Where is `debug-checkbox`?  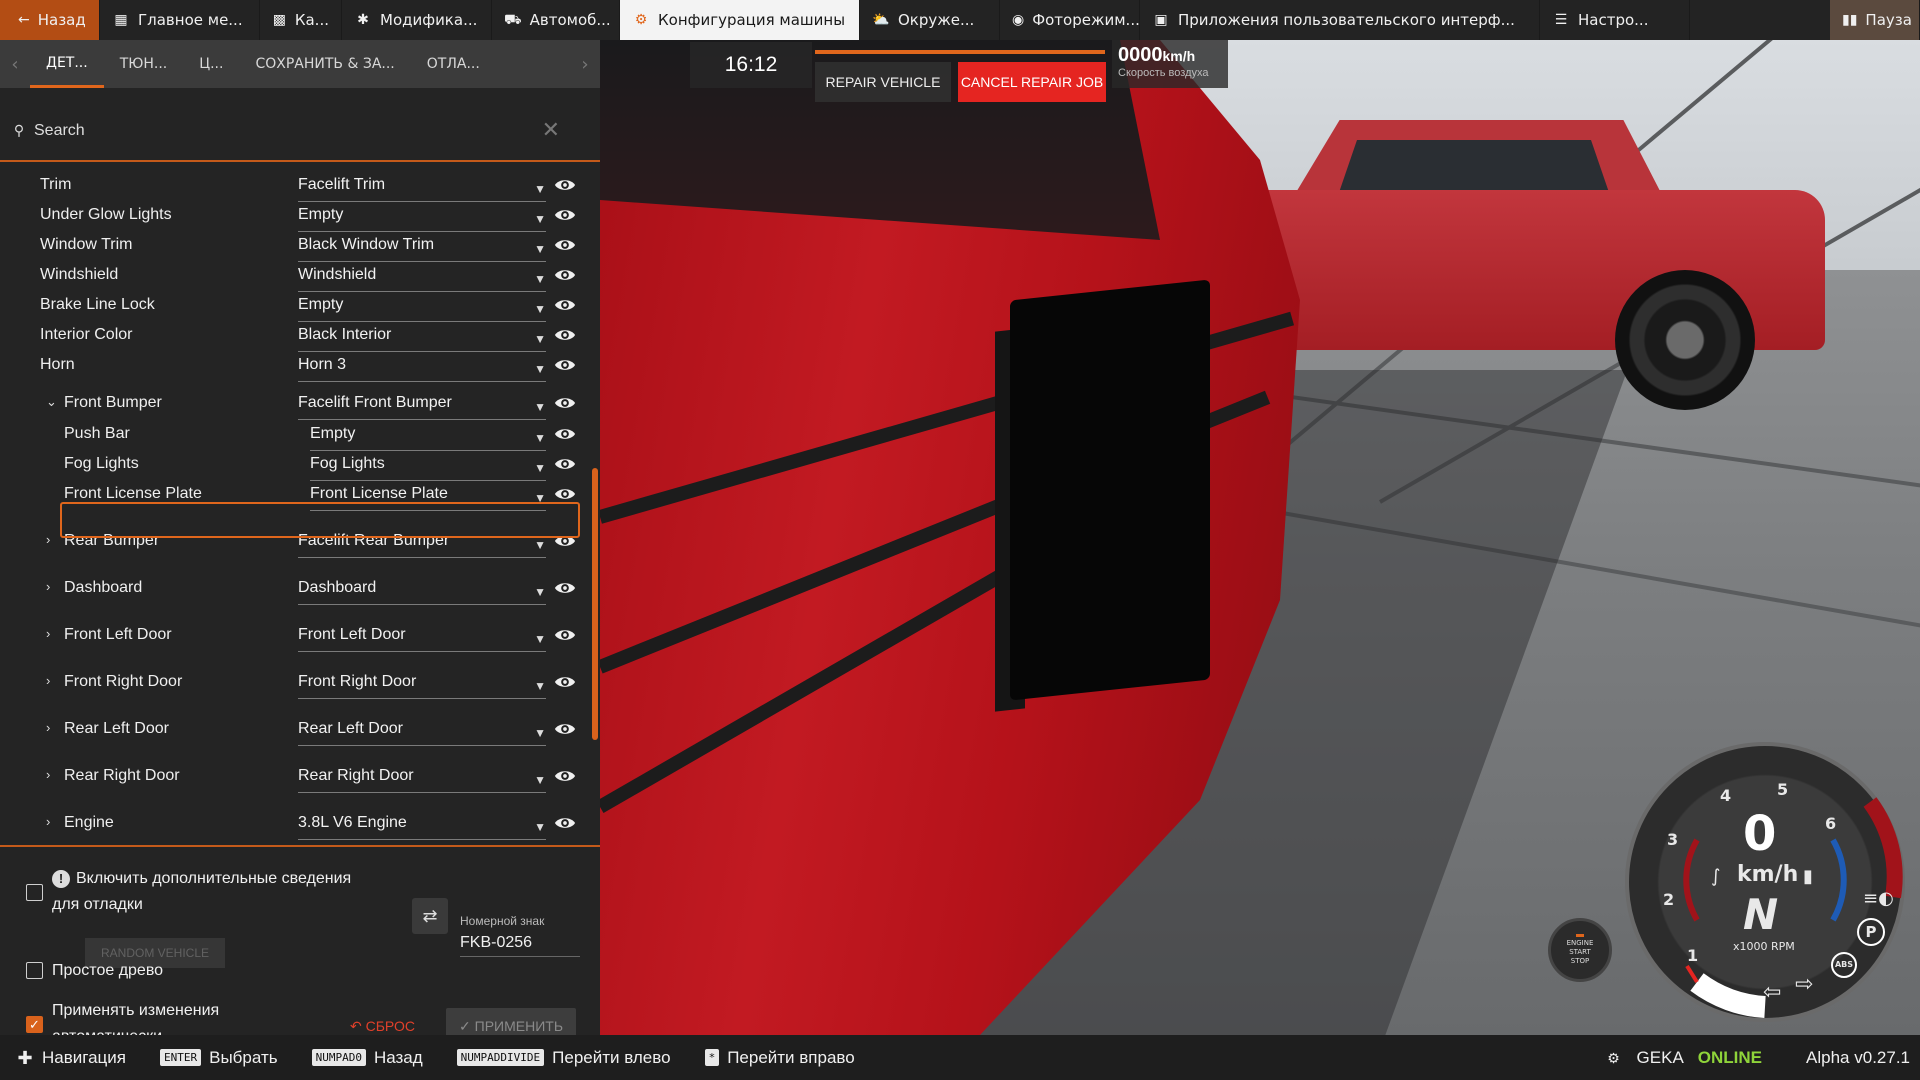 debug-checkbox is located at coordinates (34, 892).